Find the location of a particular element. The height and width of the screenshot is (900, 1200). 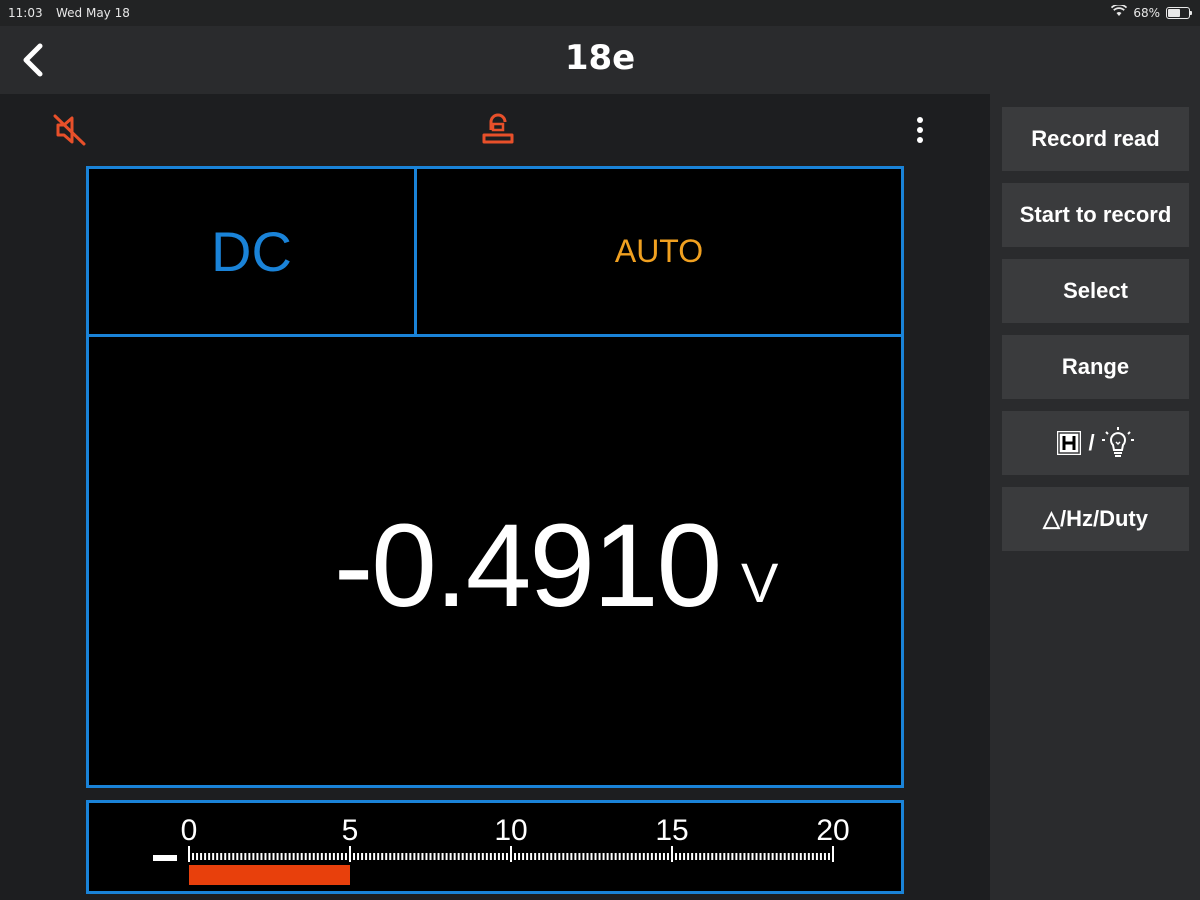

select-label: Select is located at coordinates (1095, 290).